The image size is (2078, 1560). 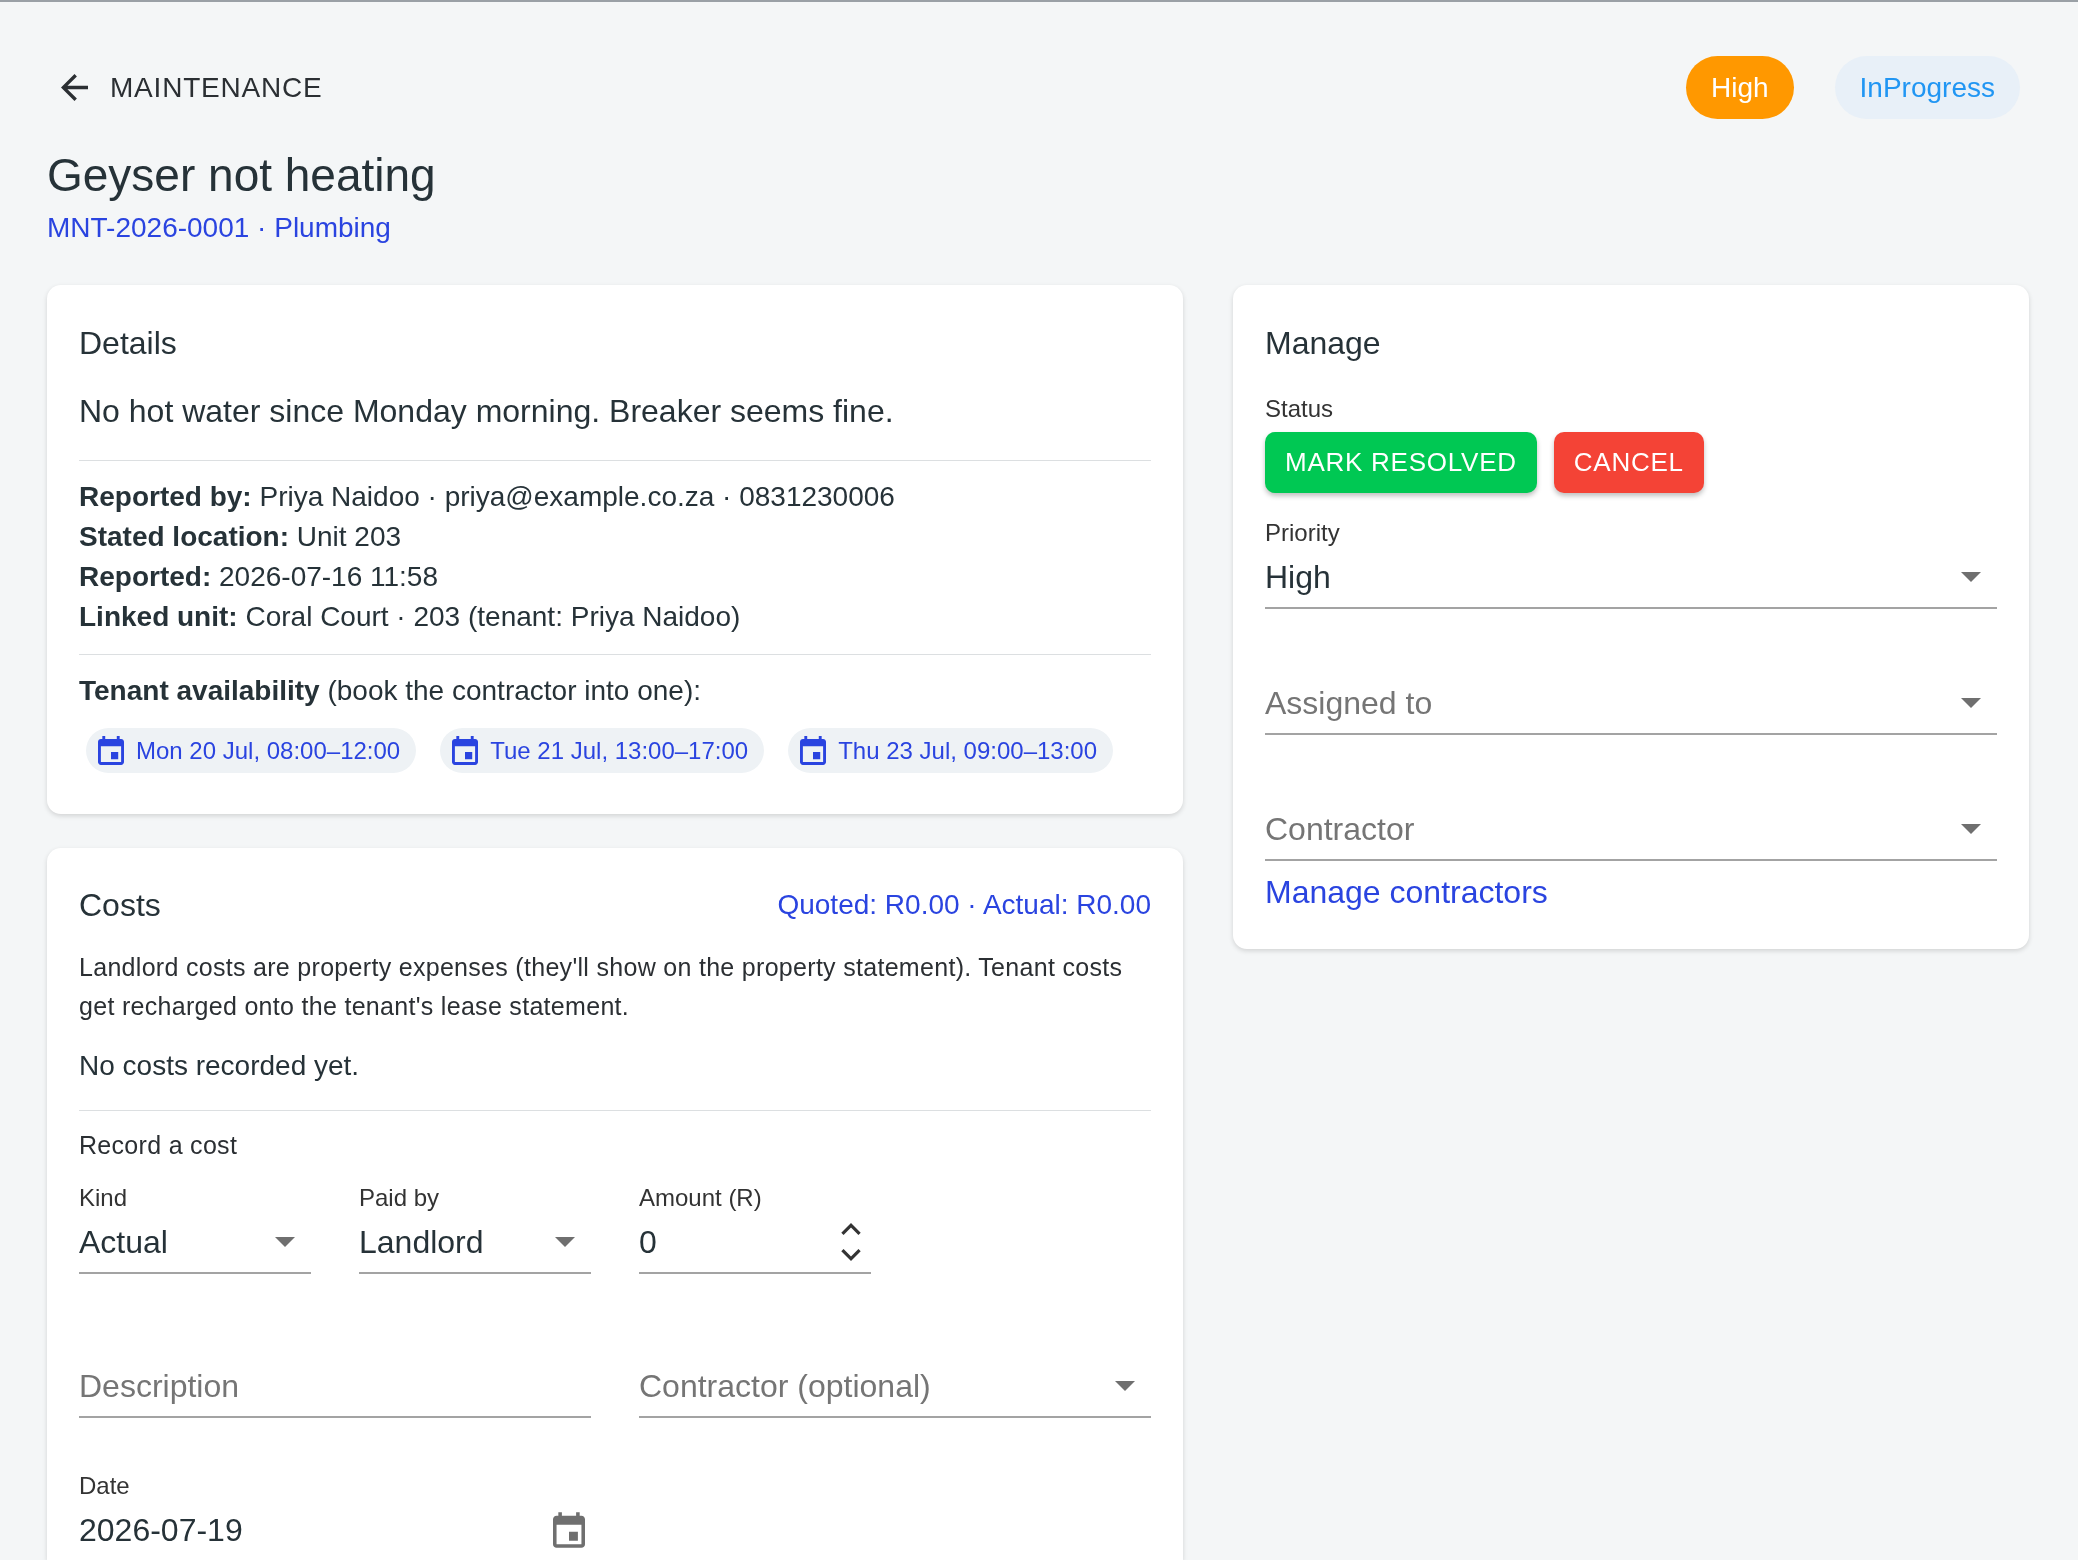 What do you see at coordinates (104, 1198) in the screenshot?
I see `field-label: Kind` at bounding box center [104, 1198].